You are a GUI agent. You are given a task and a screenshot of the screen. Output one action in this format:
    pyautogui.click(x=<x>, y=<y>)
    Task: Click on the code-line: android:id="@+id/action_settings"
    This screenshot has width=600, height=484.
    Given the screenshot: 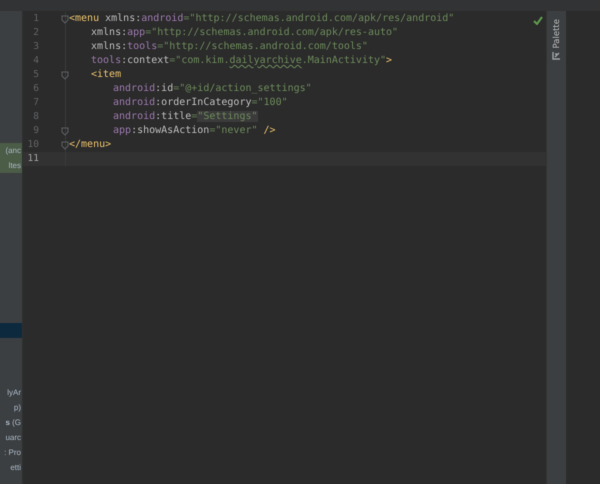 What is the action you would take?
    pyautogui.click(x=212, y=88)
    